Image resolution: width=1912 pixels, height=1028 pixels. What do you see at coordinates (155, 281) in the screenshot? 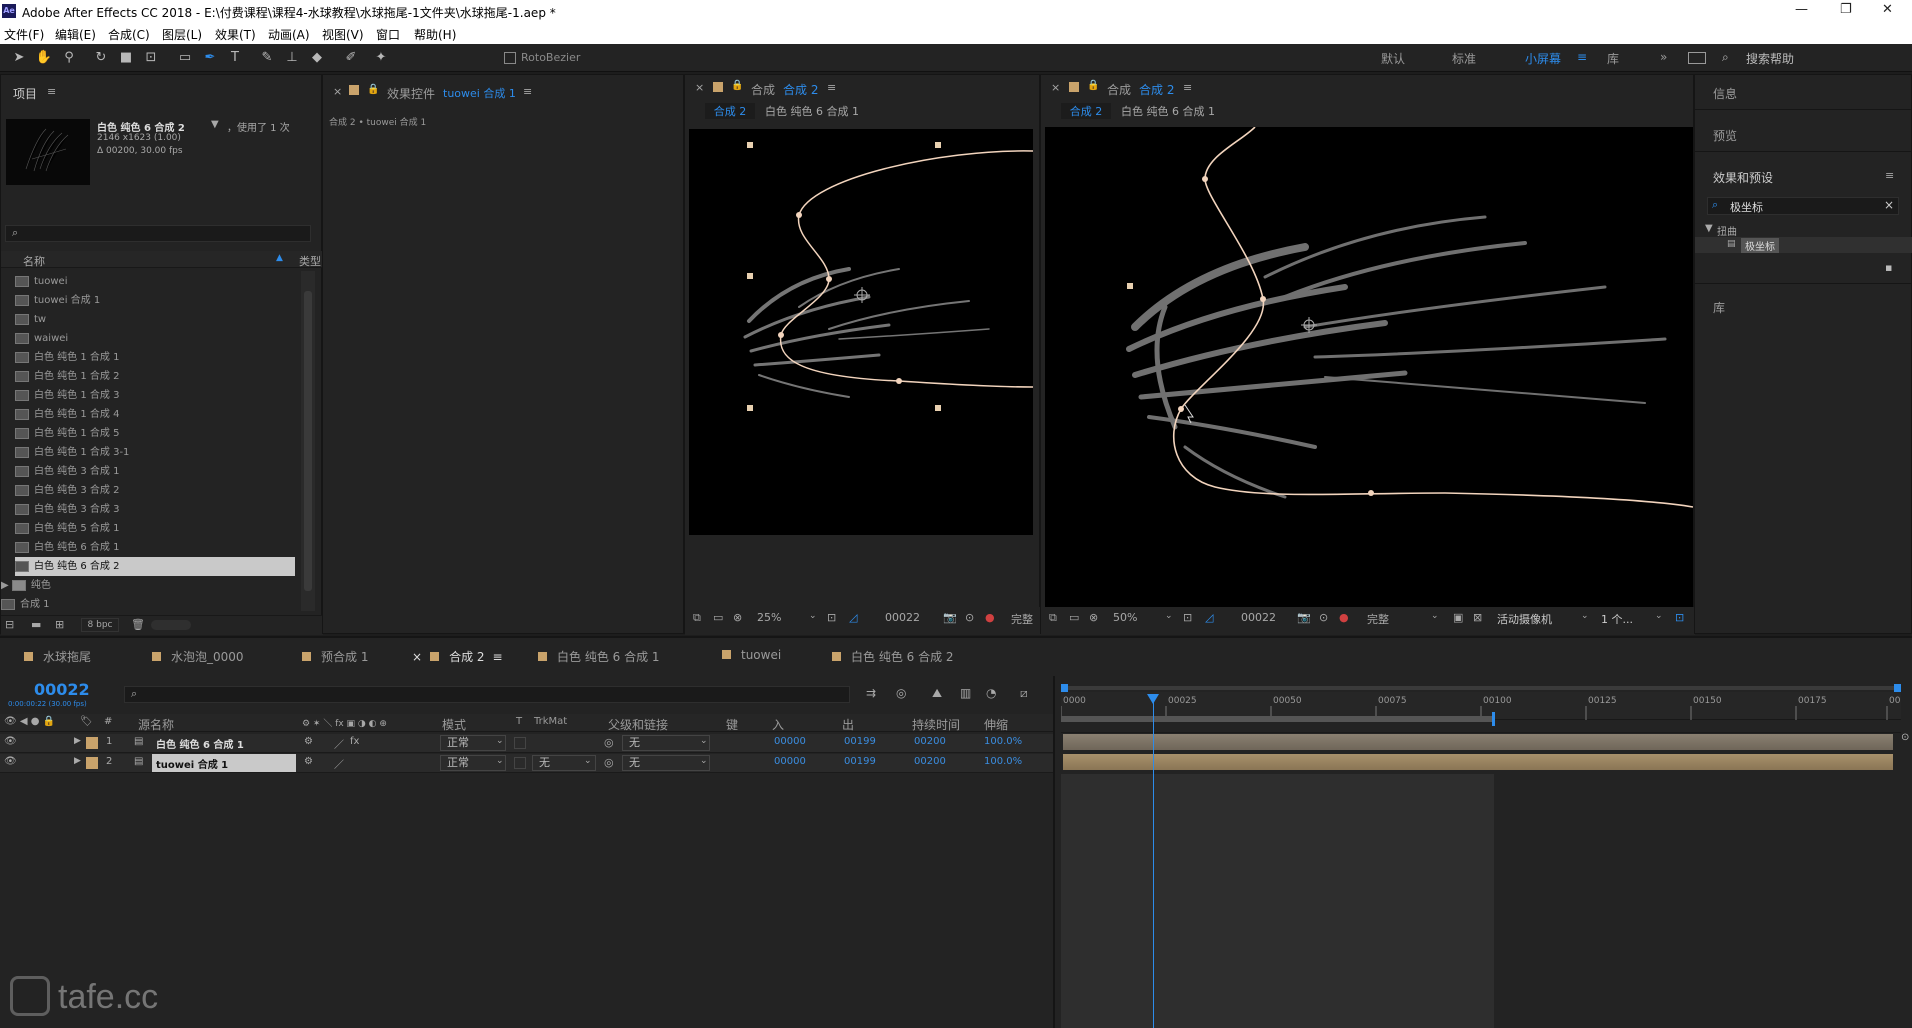
I see `project-item: tuowei` at bounding box center [155, 281].